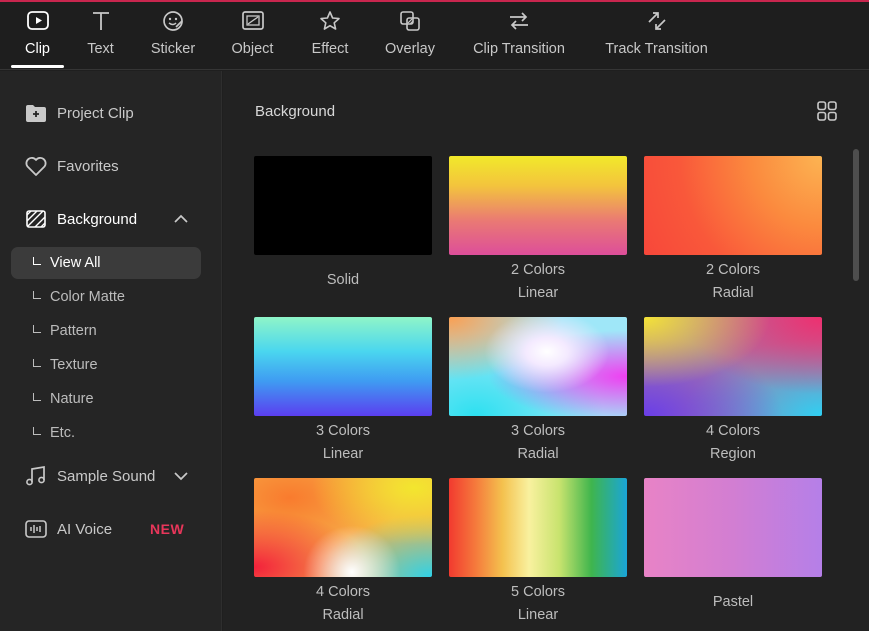 This screenshot has width=869, height=631. Describe the element at coordinates (36, 219) in the screenshot. I see `hatched-square-icon` at that location.